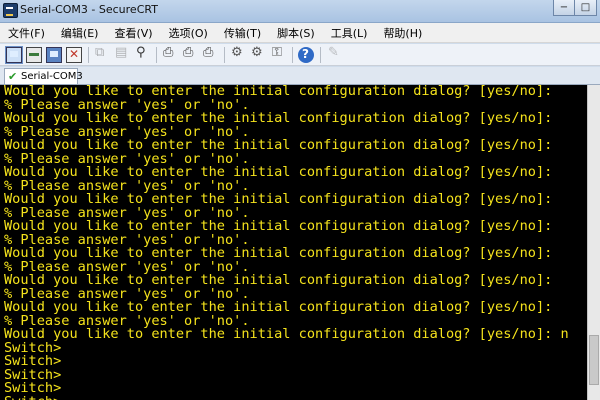  Describe the element at coordinates (170, 54) in the screenshot. I see `print-icon` at that location.